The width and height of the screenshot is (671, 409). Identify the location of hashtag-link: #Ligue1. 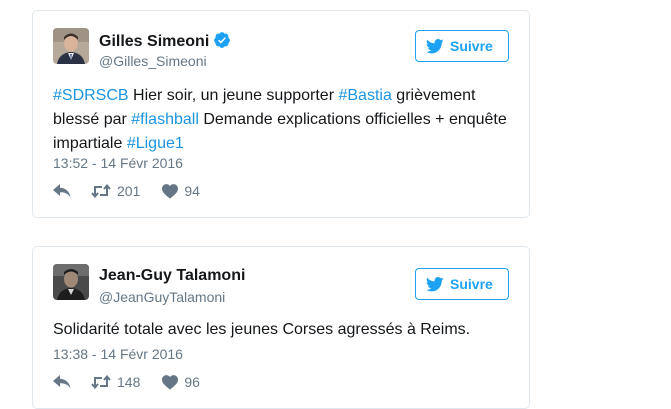
(155, 143).